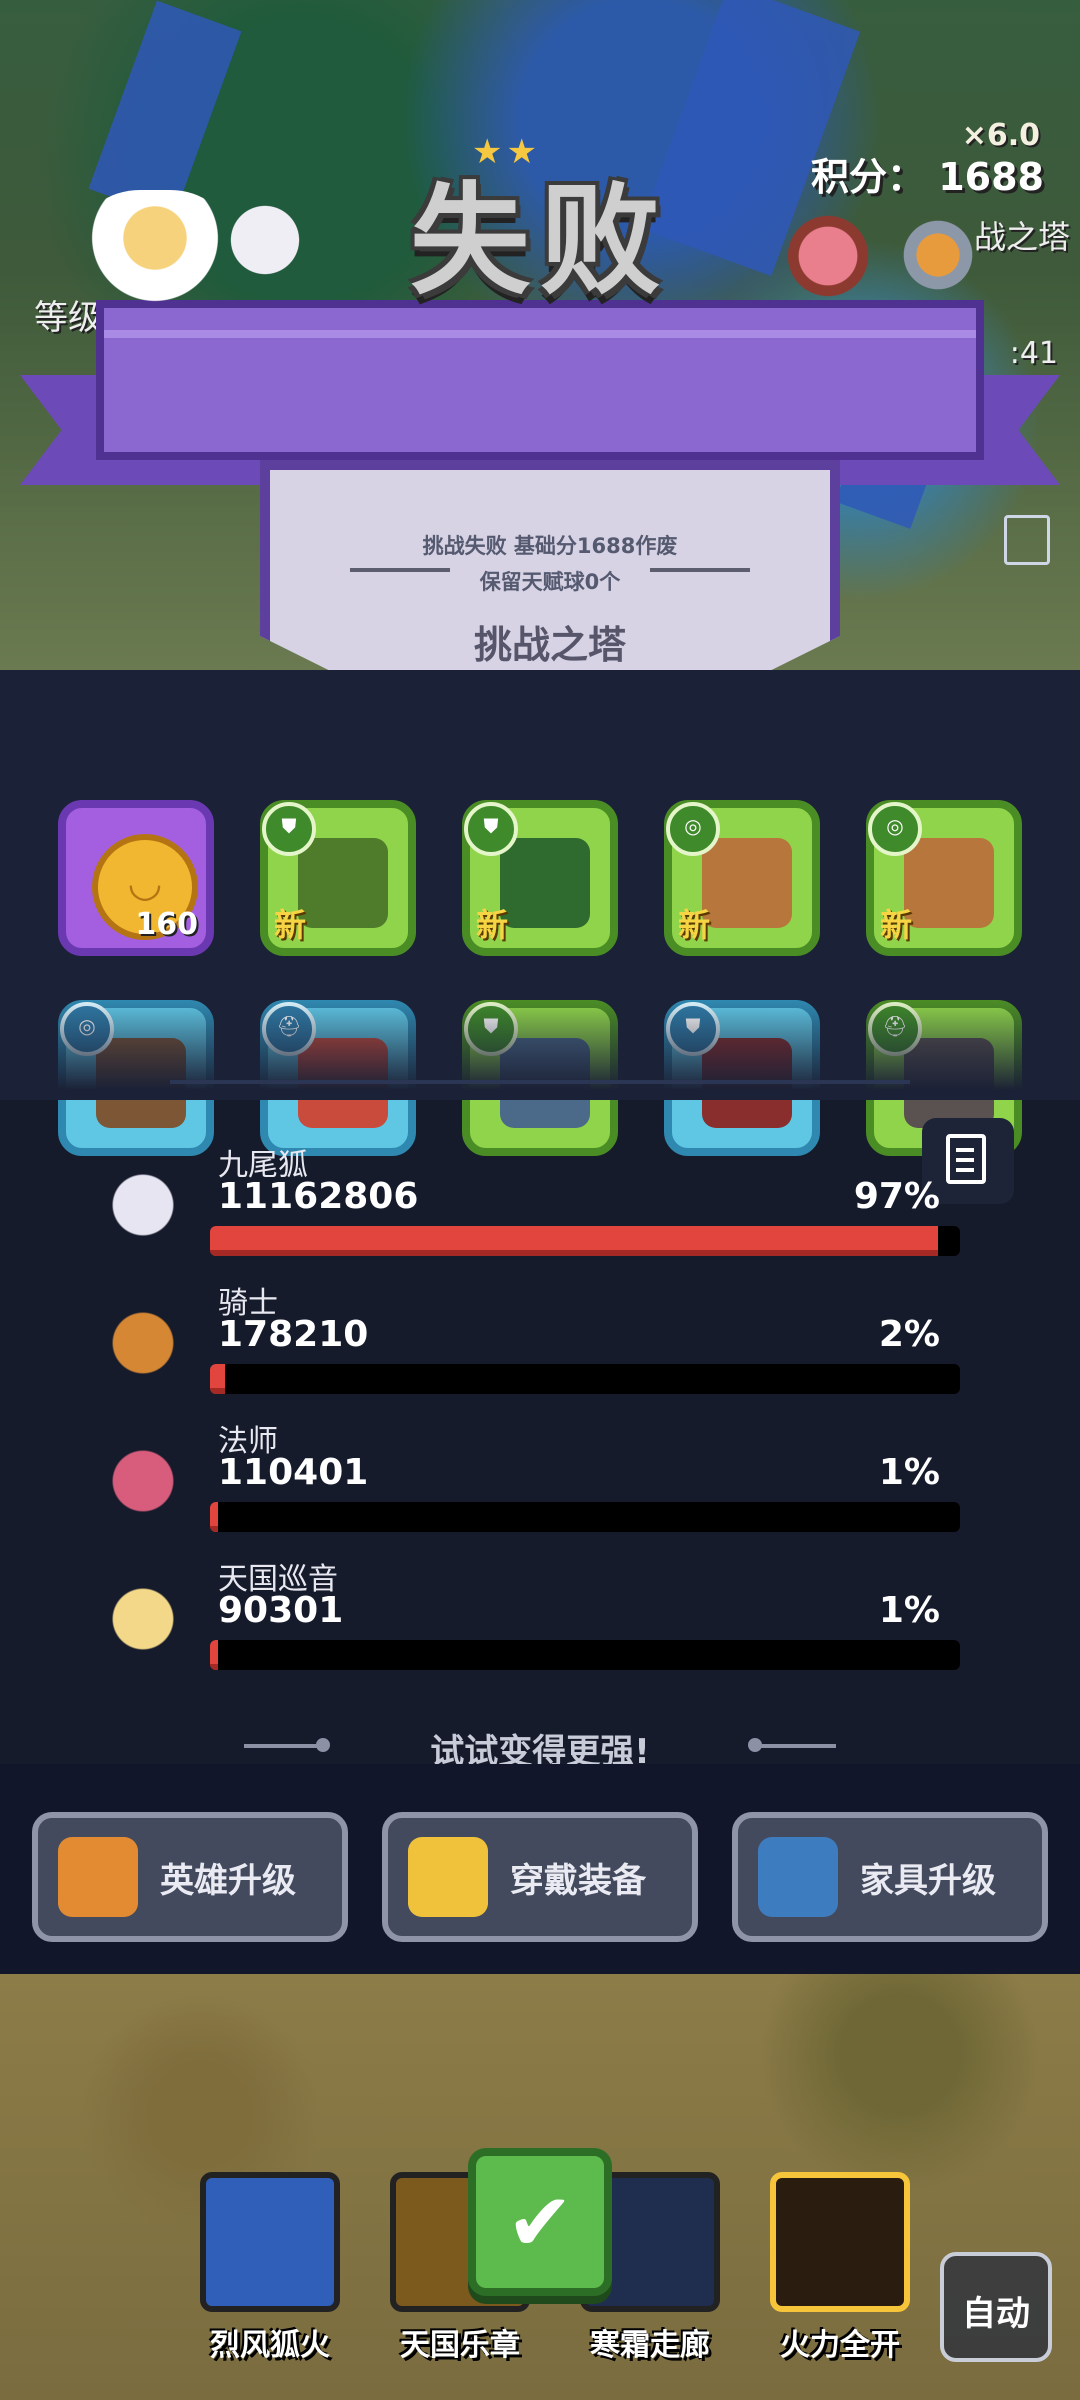 The height and width of the screenshot is (2400, 1080). Describe the element at coordinates (165, 110) in the screenshot. I see `crystal-decoration` at that location.